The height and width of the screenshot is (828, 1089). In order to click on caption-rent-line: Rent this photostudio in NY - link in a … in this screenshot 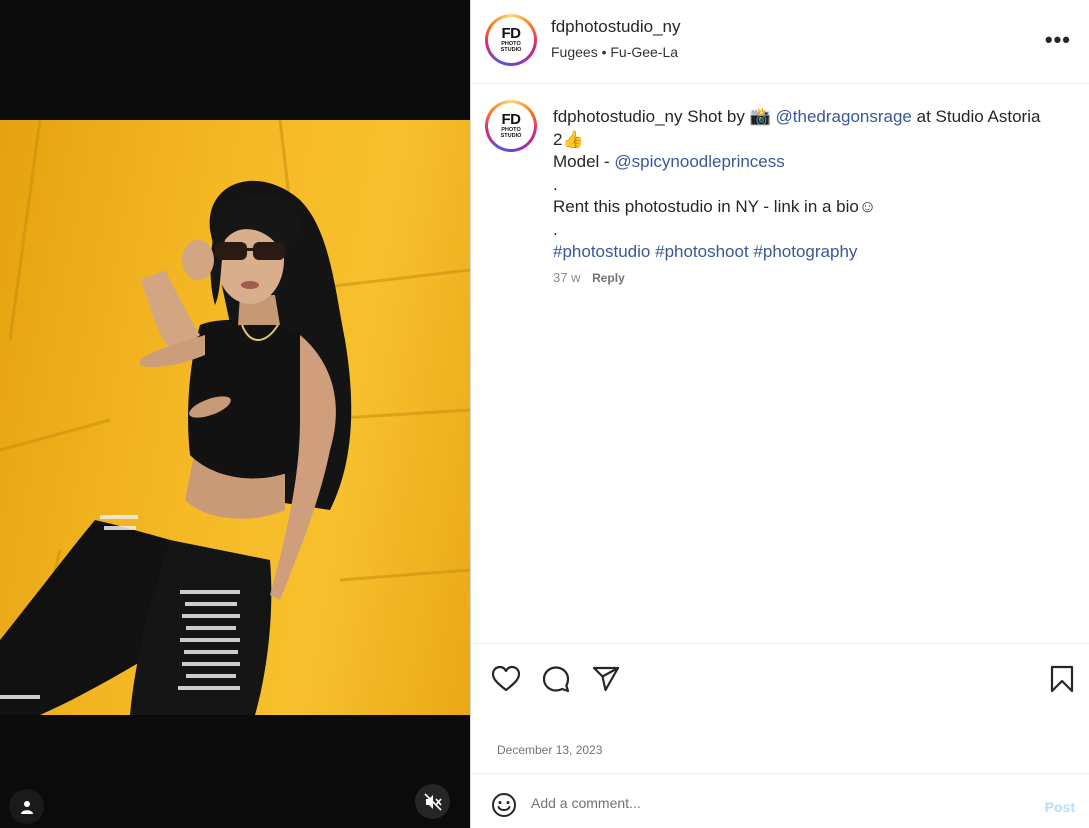, I will do `click(715, 206)`.